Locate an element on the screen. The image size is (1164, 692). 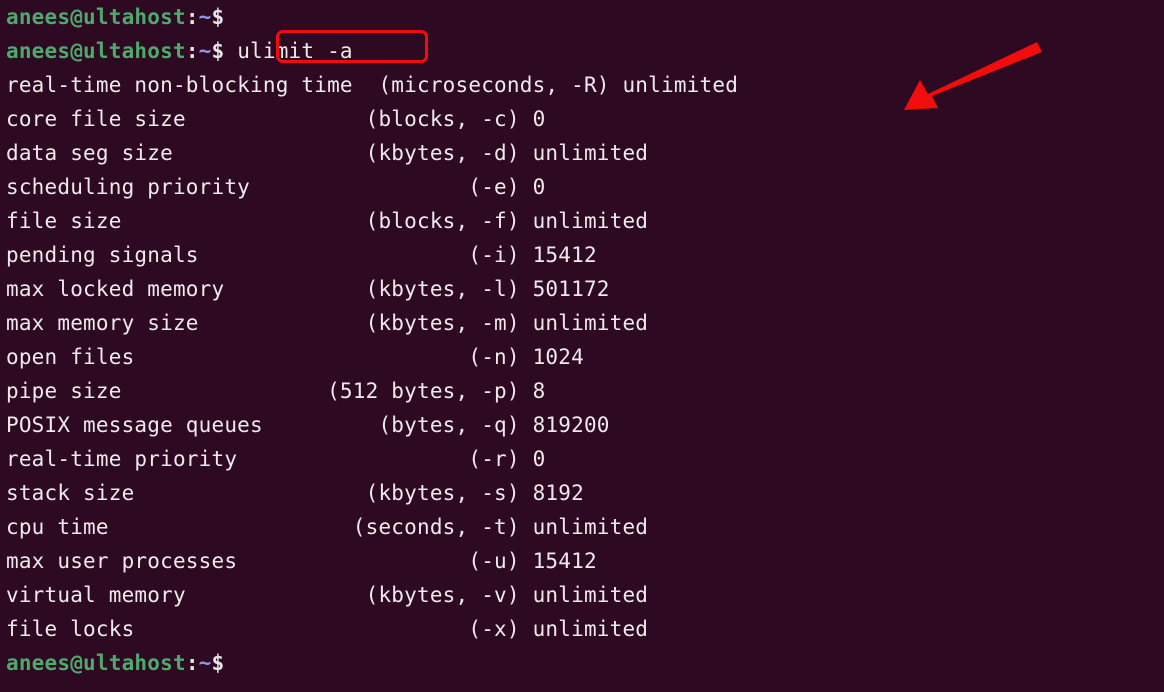
terminal-output-line: stack size (kbytes, -s) 8192 is located at coordinates (372, 493).